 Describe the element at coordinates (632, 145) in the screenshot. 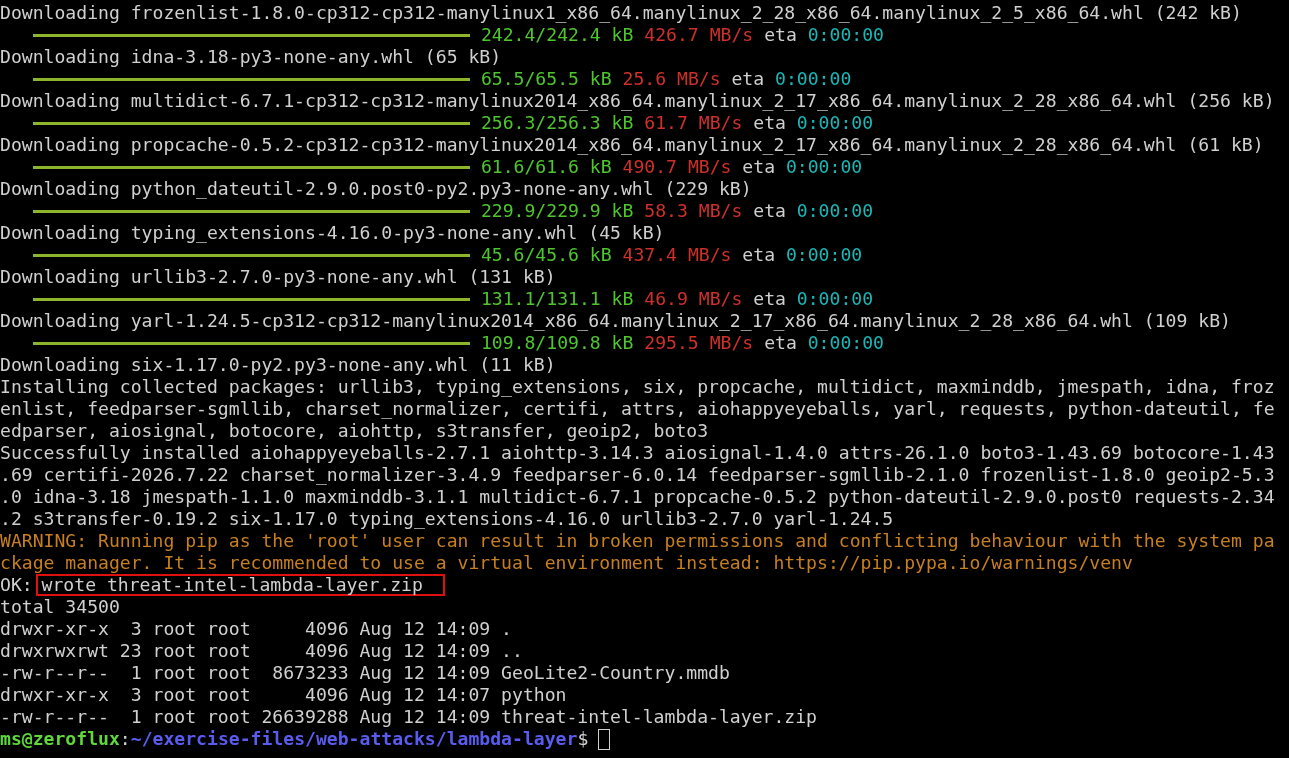

I see `output-line: Downloading propcache-0.5.2-cp312-cp312-manylinux2014_x86_64.manylinux_2_17_x86_64.manylinux_2_28_x86_64.whl (61 kB)` at that location.